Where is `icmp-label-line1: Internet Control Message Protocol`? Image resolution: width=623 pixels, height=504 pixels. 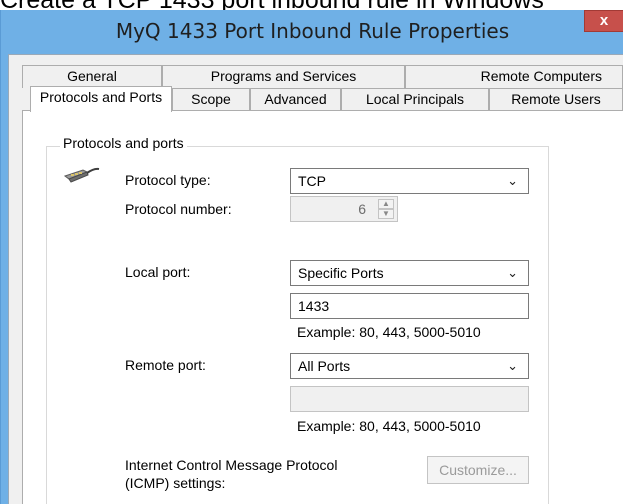
icmp-label-line1: Internet Control Message Protocol is located at coordinates (231, 465).